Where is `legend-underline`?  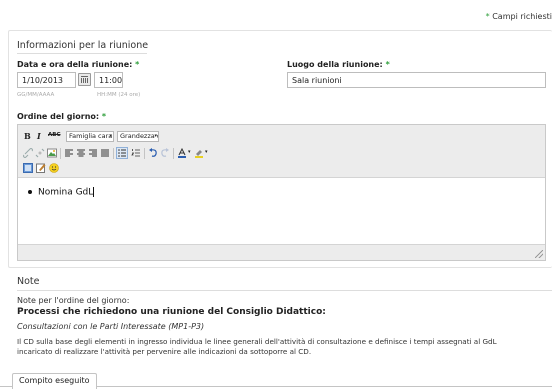
legend-underline is located at coordinates (82, 53).